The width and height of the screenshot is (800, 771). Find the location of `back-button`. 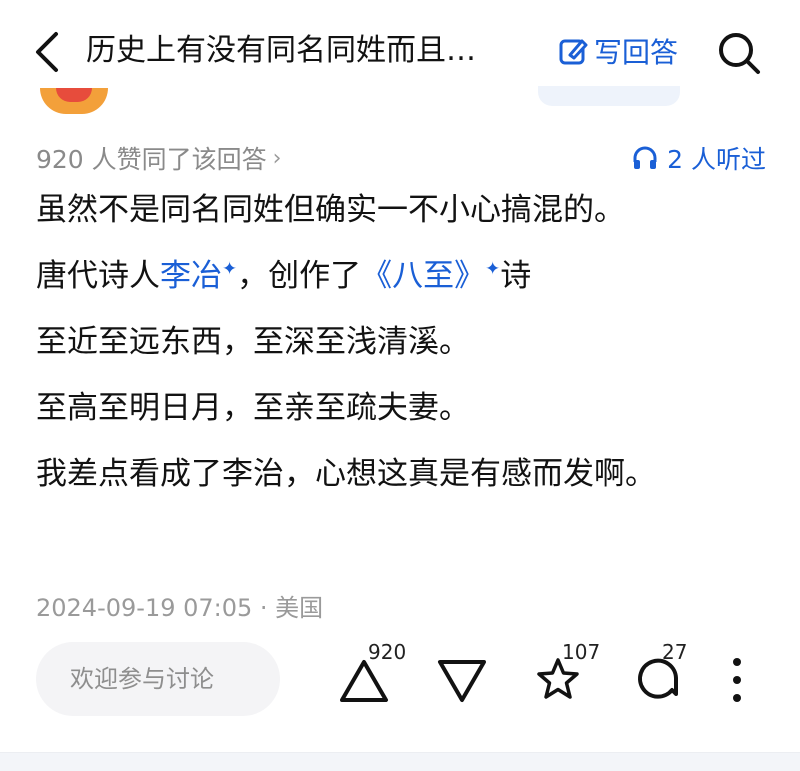

back-button is located at coordinates (48, 52).